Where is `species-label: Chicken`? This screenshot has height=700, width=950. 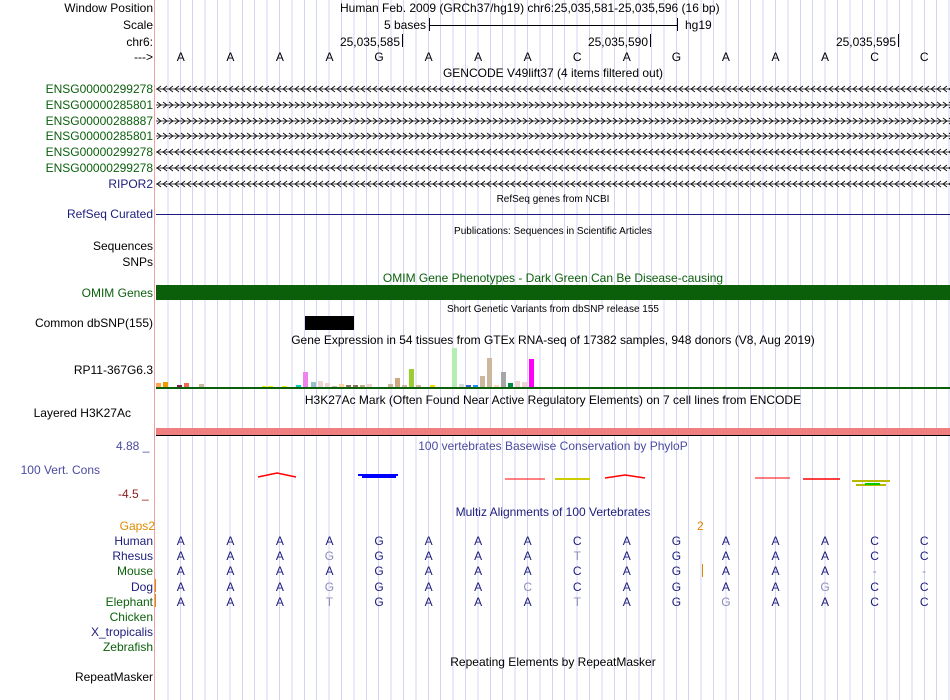
species-label: Chicken is located at coordinates (131, 617).